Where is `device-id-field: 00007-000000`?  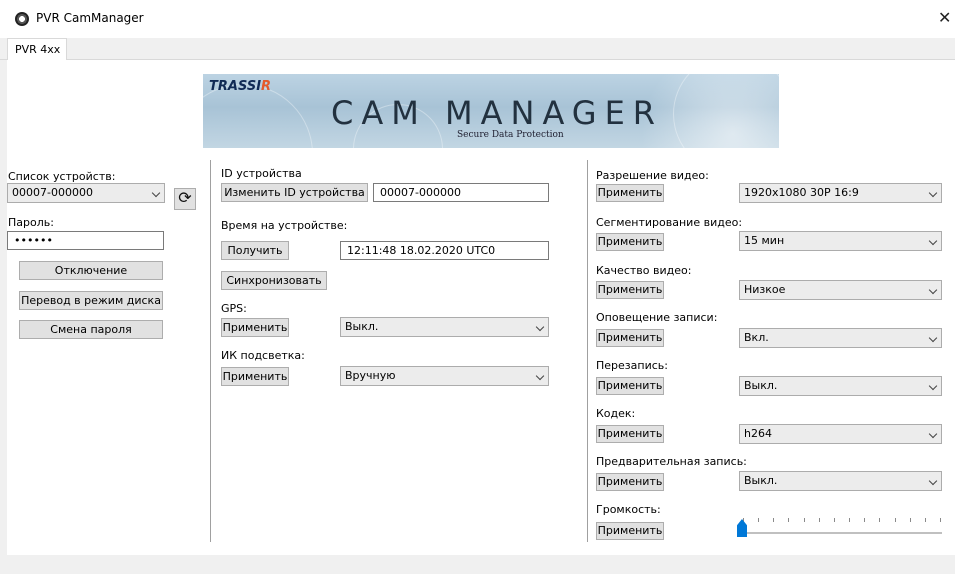 device-id-field: 00007-000000 is located at coordinates (461, 192).